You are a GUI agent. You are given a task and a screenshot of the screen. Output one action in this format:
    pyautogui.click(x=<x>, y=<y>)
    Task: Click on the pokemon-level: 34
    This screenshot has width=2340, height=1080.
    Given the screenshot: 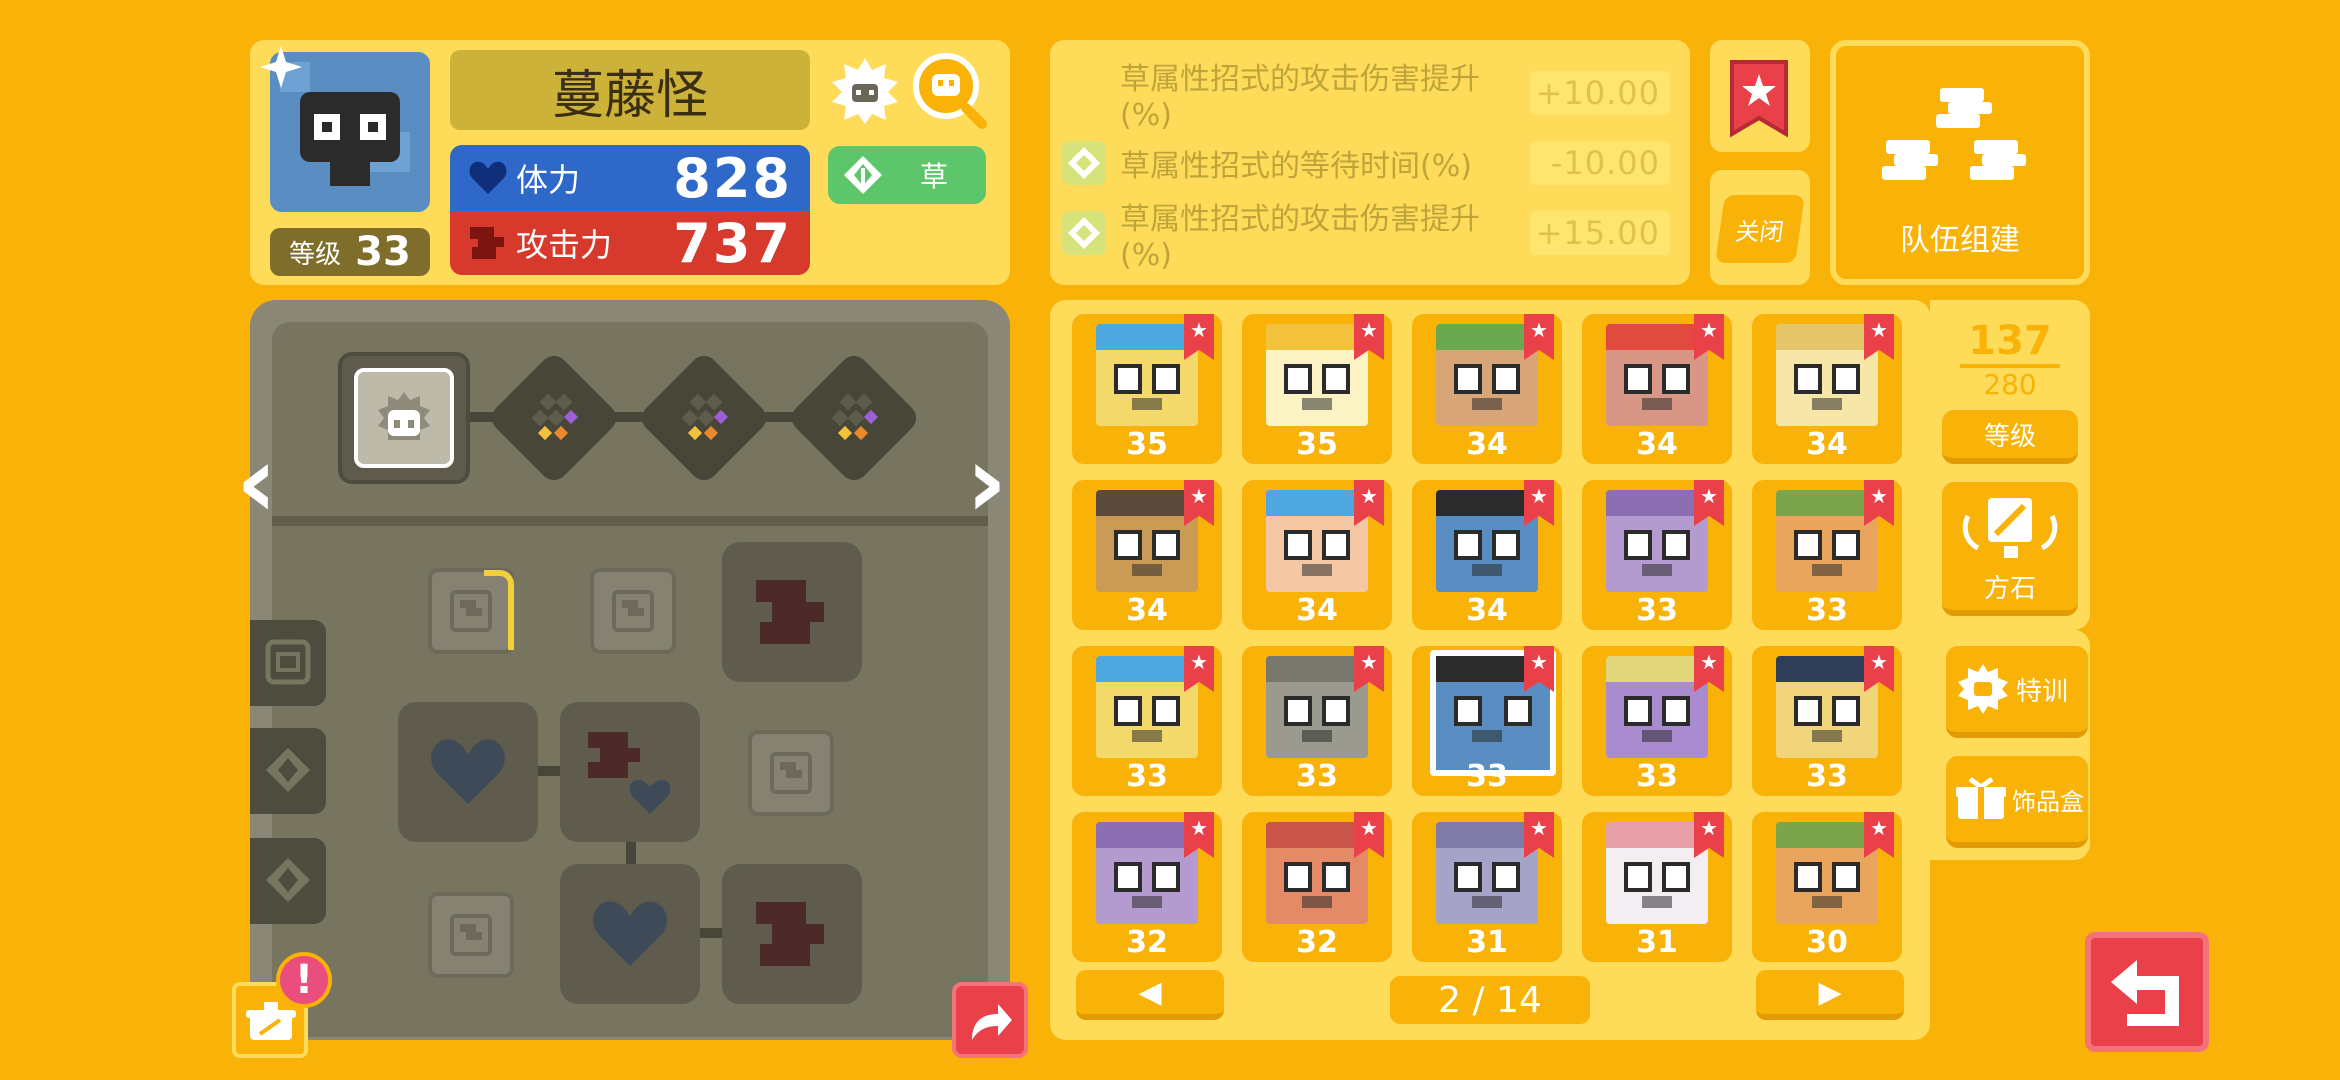 What is the action you would take?
    pyautogui.click(x=1487, y=610)
    